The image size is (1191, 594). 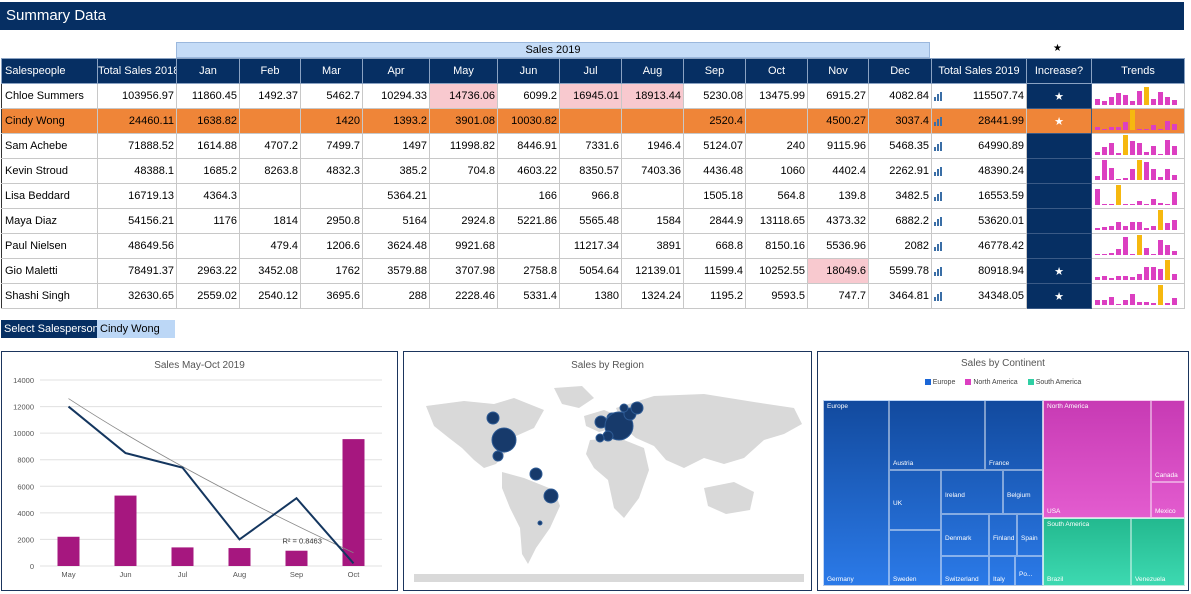 What do you see at coordinates (776, 246) in the screenshot?
I see `month-sales-cell: 8150.16` at bounding box center [776, 246].